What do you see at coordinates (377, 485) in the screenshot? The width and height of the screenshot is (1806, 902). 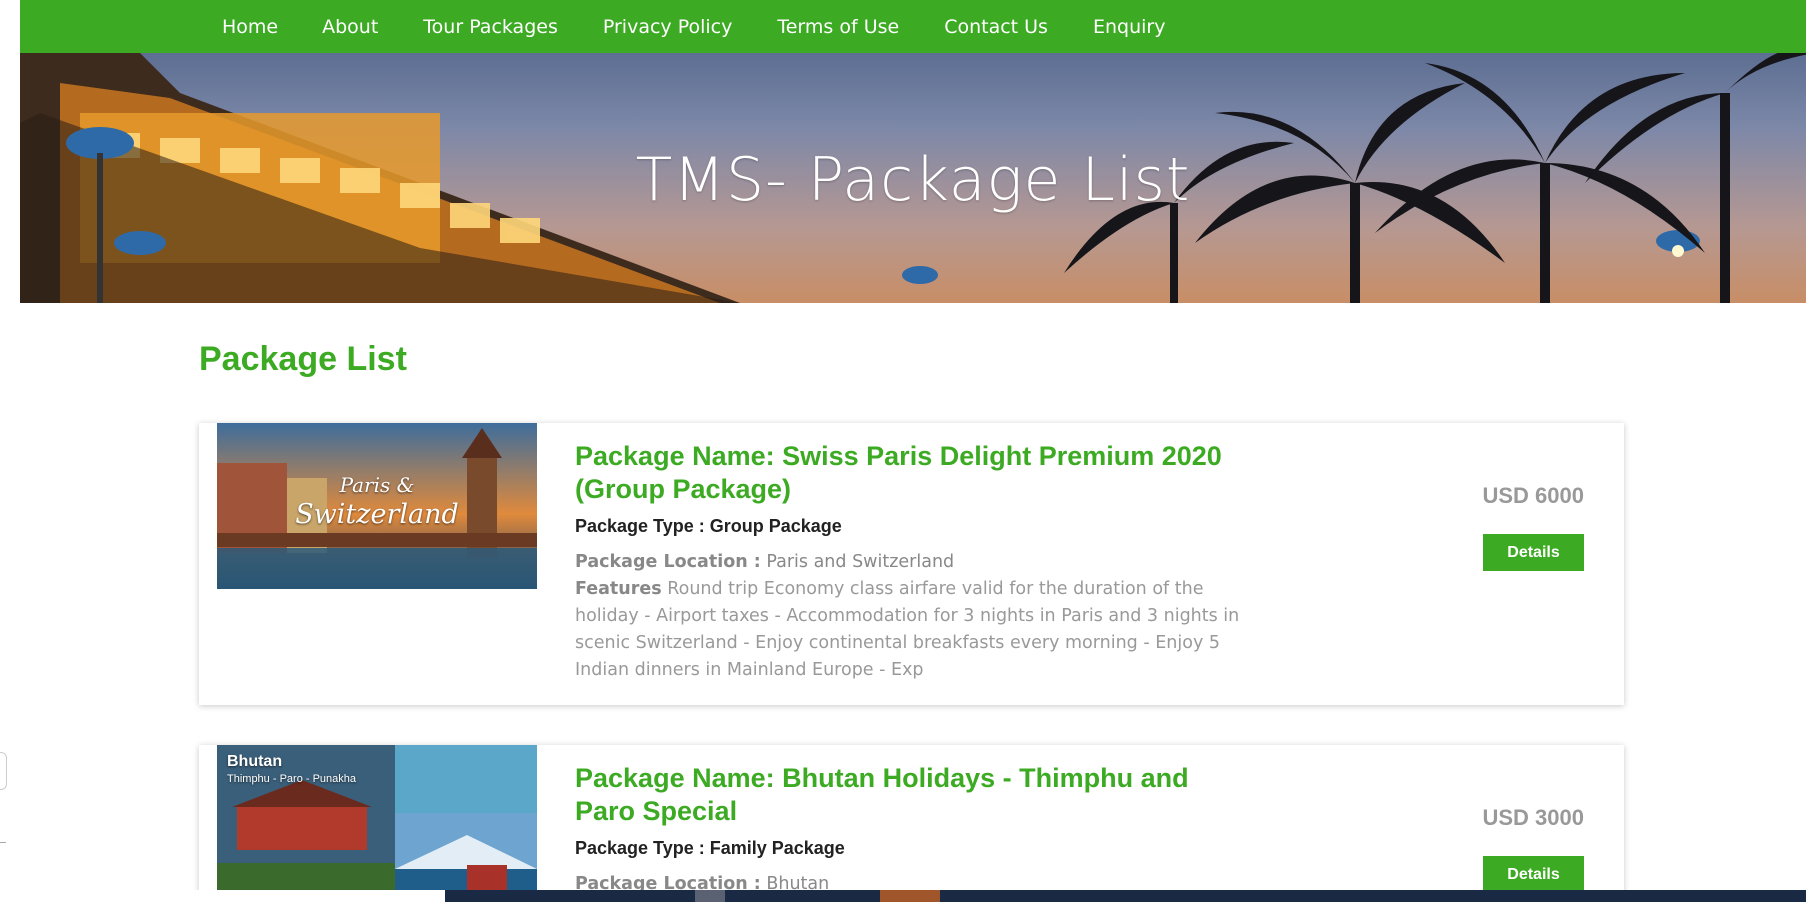 I see `thumb-caption-top: Paris &` at bounding box center [377, 485].